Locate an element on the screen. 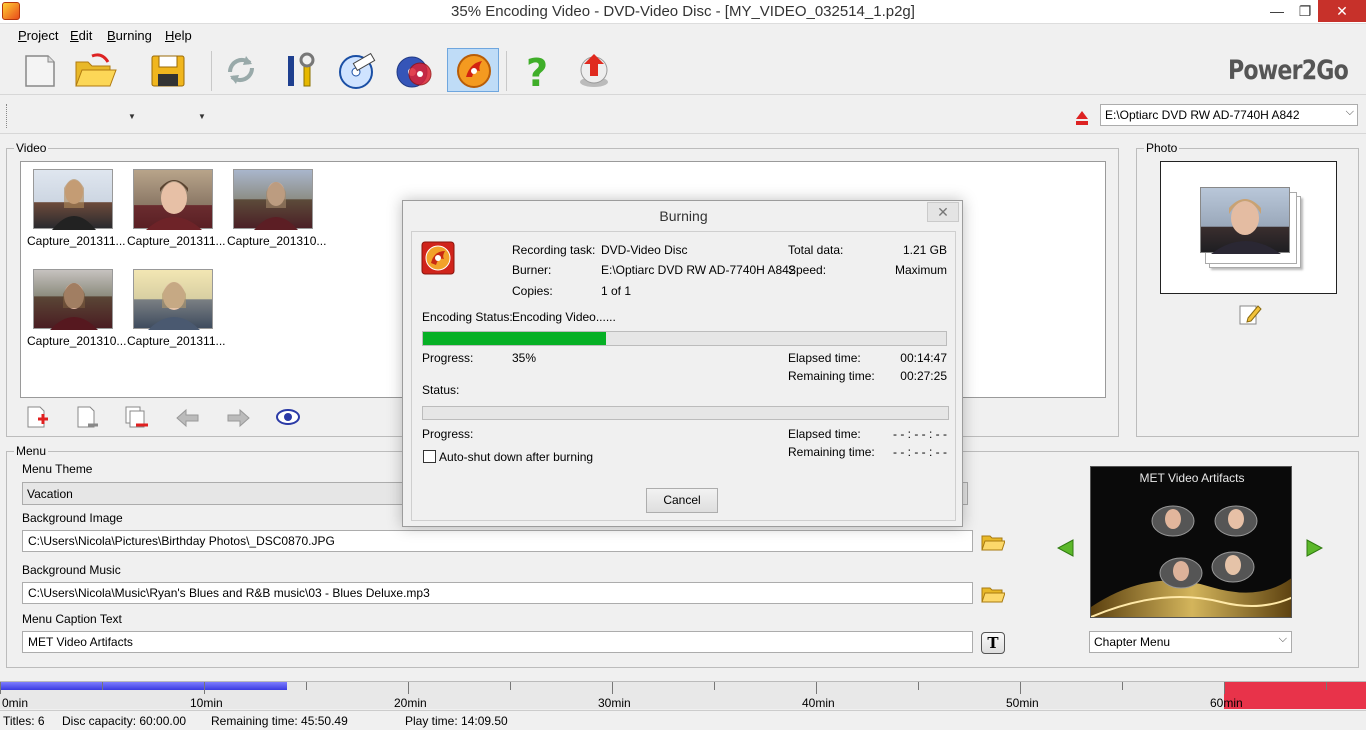  burn-progress-bar is located at coordinates (685, 413).